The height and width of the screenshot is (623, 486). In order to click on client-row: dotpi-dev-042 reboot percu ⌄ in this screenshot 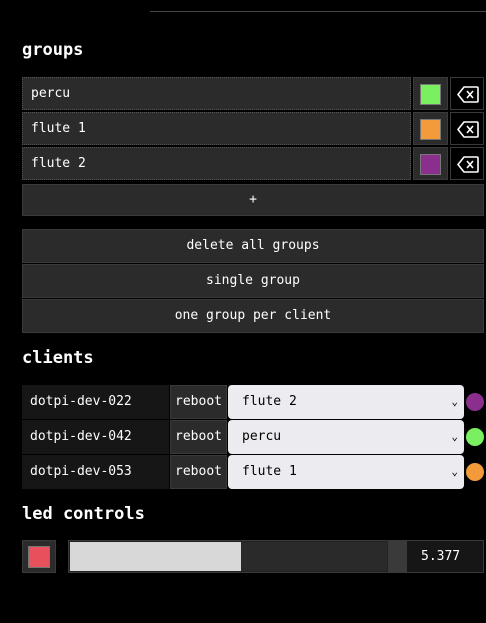, I will do `click(253, 437)`.